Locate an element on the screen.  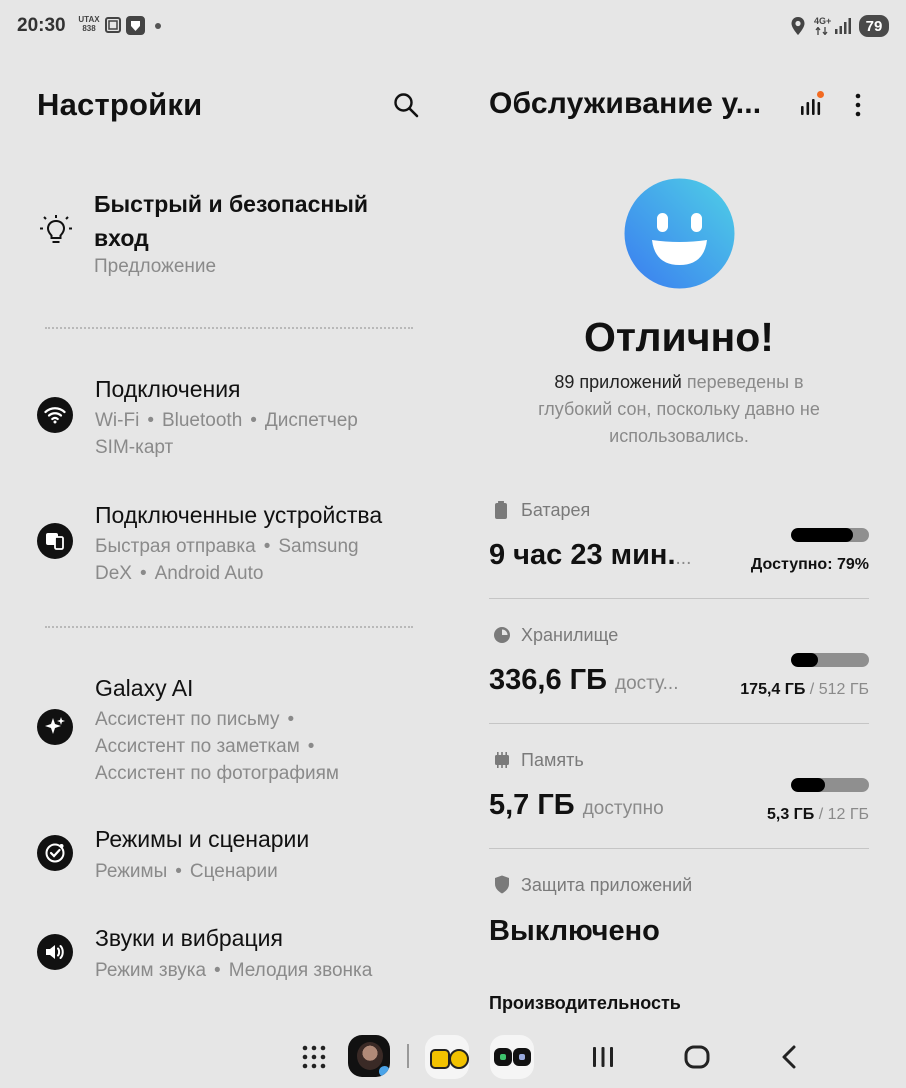
sounds-subtitle: Режим звука • Мелодия звонка is located at coordinates (233, 970).